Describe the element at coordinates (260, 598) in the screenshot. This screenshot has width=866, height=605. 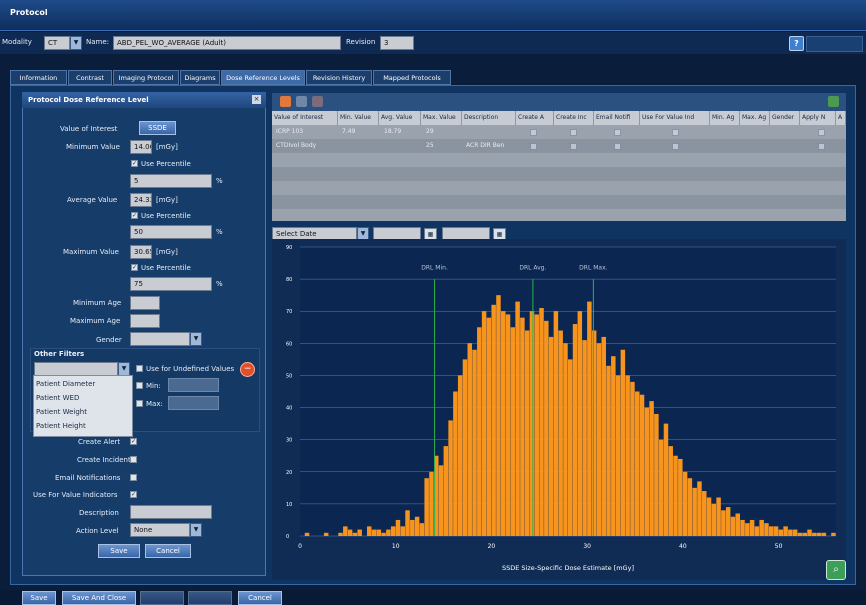
I see `footer-cancel-button: Cancel` at that location.